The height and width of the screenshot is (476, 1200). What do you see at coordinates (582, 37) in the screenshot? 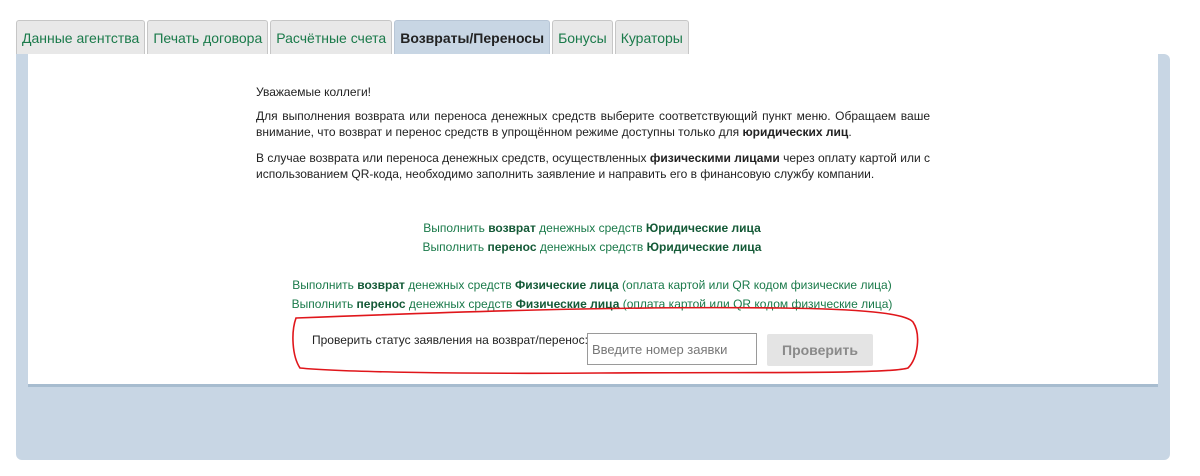
I see `tab-bonuses: Бонусы` at bounding box center [582, 37].